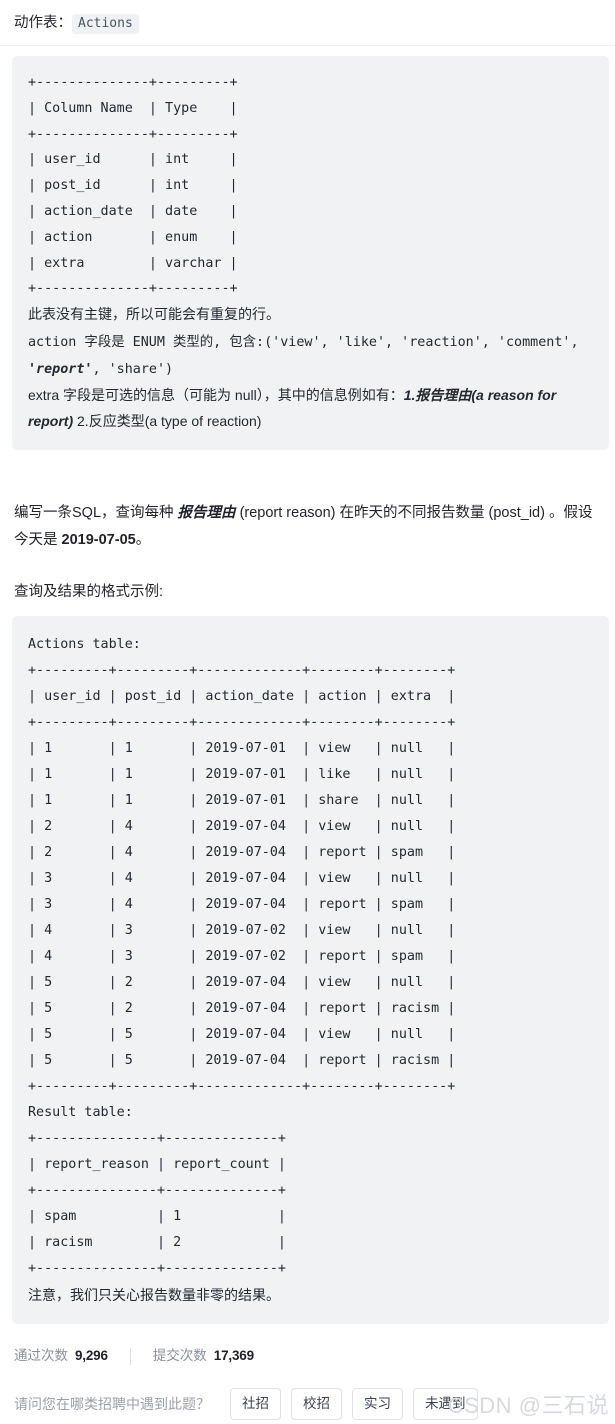 The image size is (615, 1424). What do you see at coordinates (307, 1356) in the screenshot?
I see `stats-bar: 通过次数 9,296 提交次数 17,369` at bounding box center [307, 1356].